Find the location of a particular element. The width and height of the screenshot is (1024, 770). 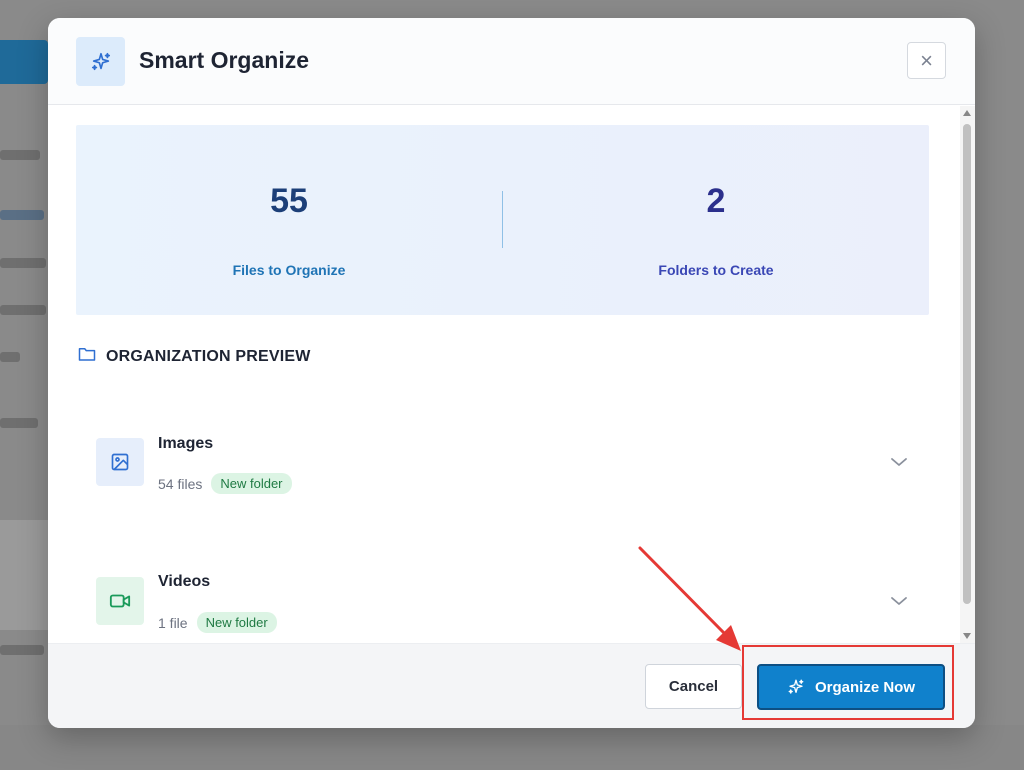

scroll-up-arrow-icon is located at coordinates (967, 113).